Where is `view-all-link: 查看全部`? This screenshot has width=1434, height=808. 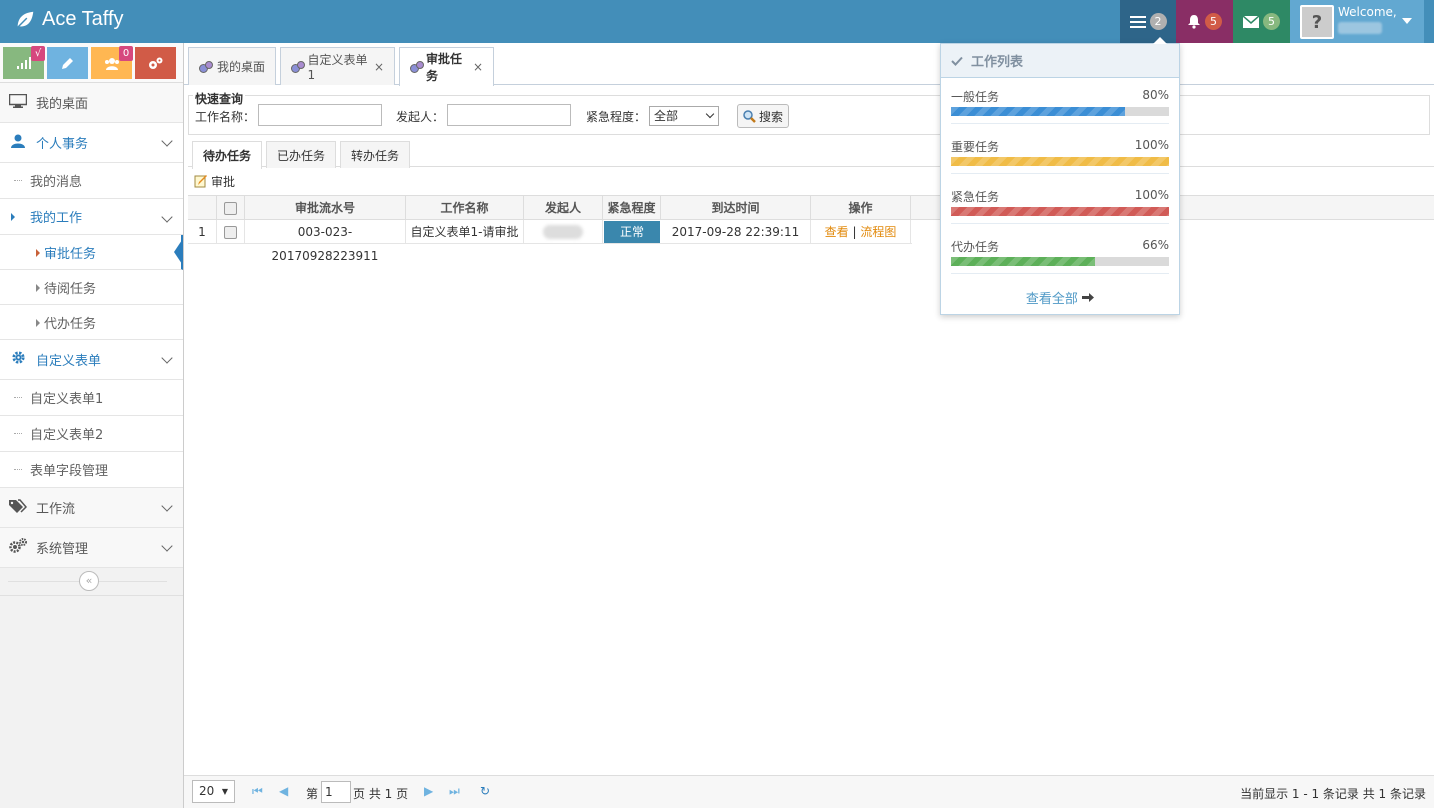
view-all-link: 查看全部 is located at coordinates (1060, 297).